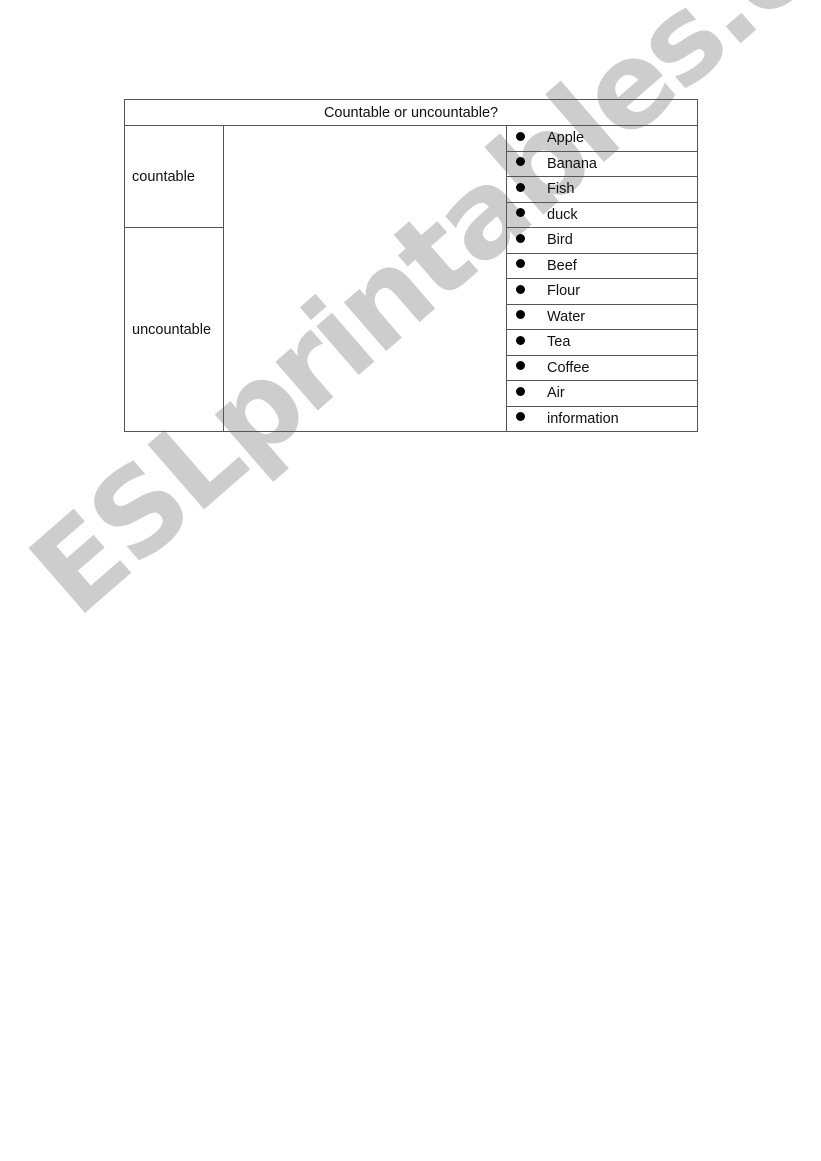 This screenshot has width=821, height=1161. I want to click on word-item: Fish, so click(602, 189).